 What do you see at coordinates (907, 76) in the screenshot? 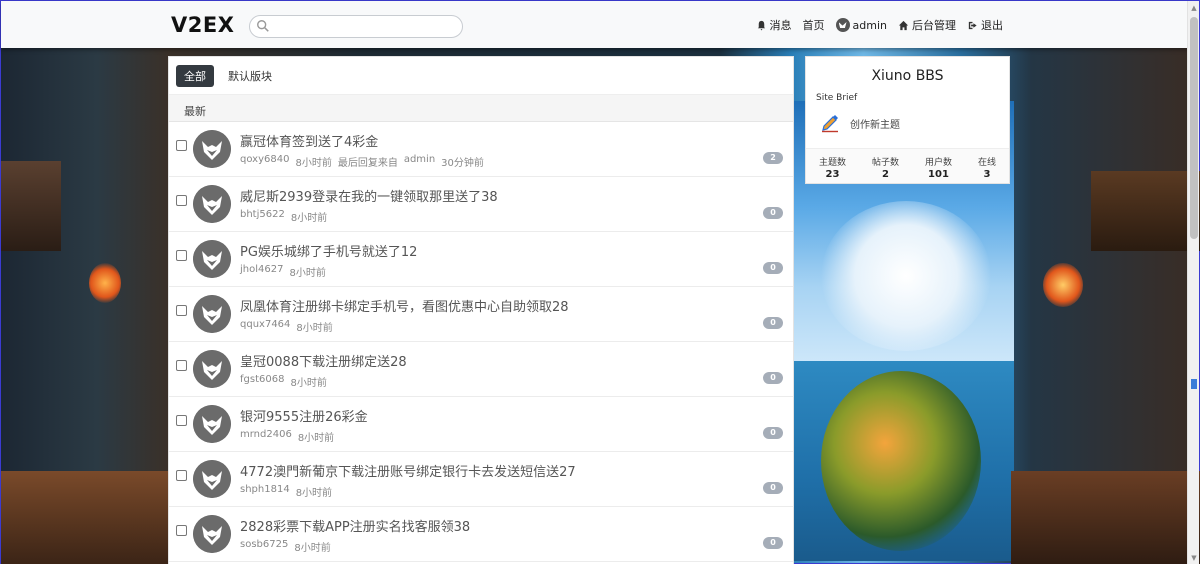
I see `site-name: Xiuno BBS` at bounding box center [907, 76].